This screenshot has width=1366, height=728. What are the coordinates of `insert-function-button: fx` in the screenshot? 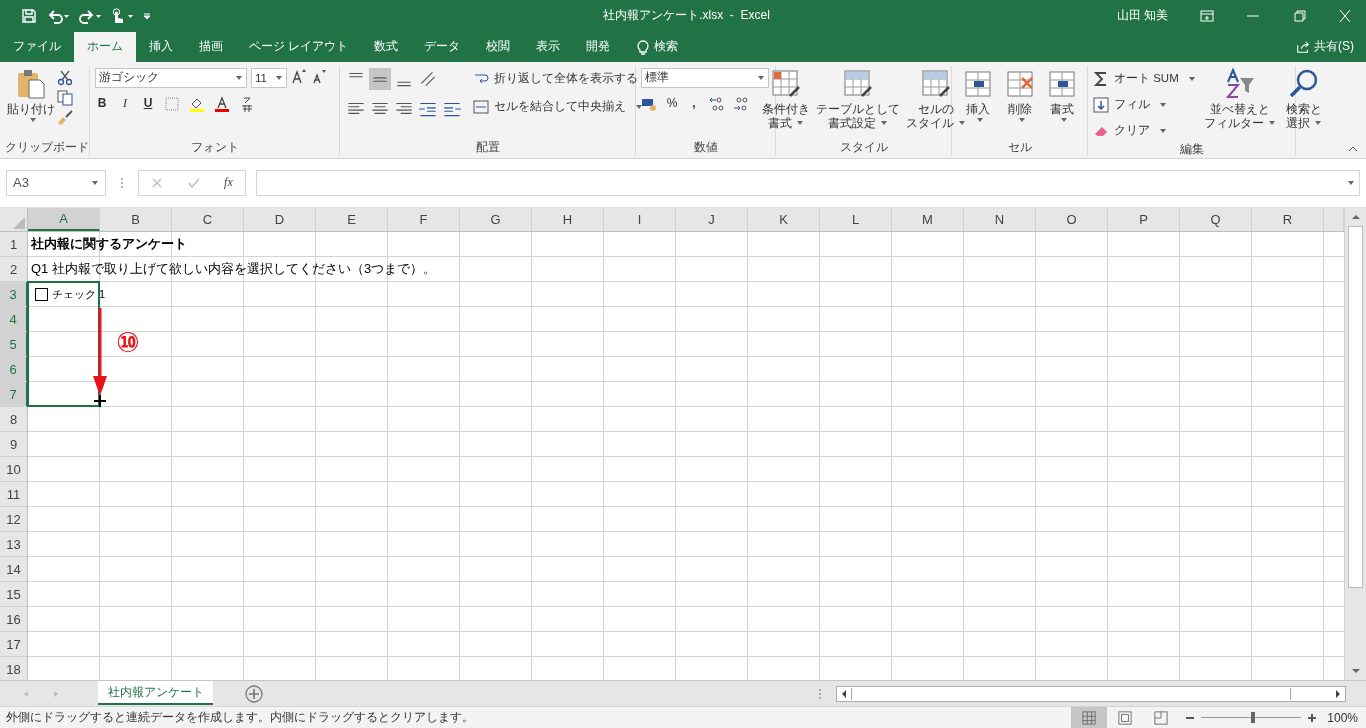 It's located at (228, 183).